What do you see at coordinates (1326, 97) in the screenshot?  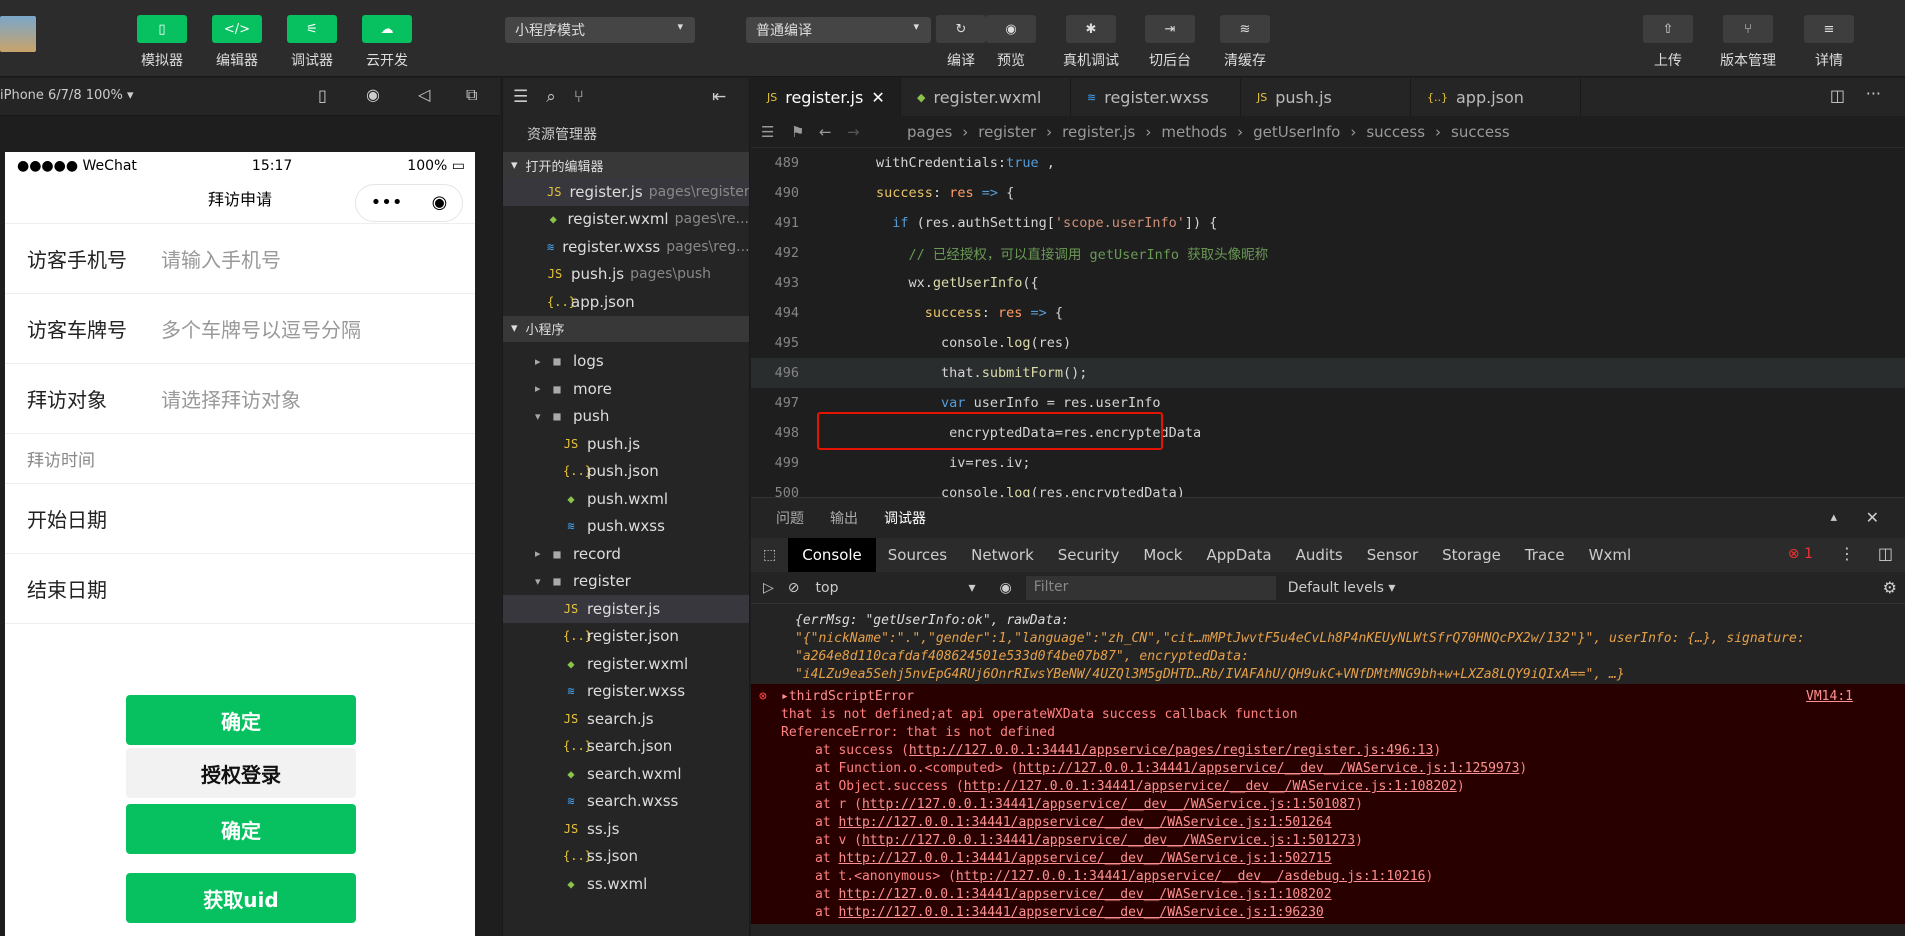 I see `editor-tab: JS push.js` at bounding box center [1326, 97].